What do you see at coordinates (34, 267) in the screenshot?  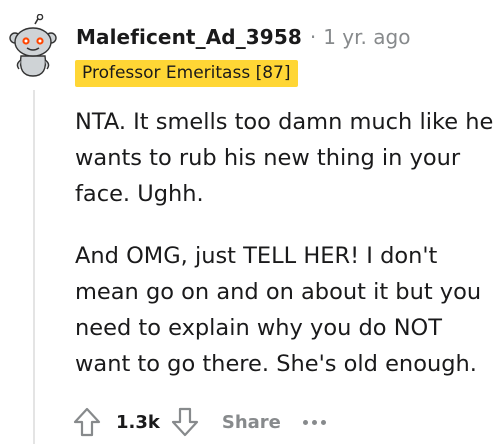 I see `thread-line` at bounding box center [34, 267].